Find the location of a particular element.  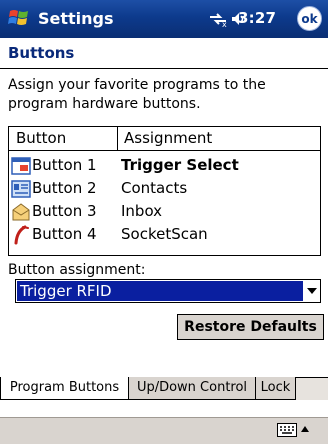

button-assignment-select: Trigger RFID is located at coordinates (168, 291).